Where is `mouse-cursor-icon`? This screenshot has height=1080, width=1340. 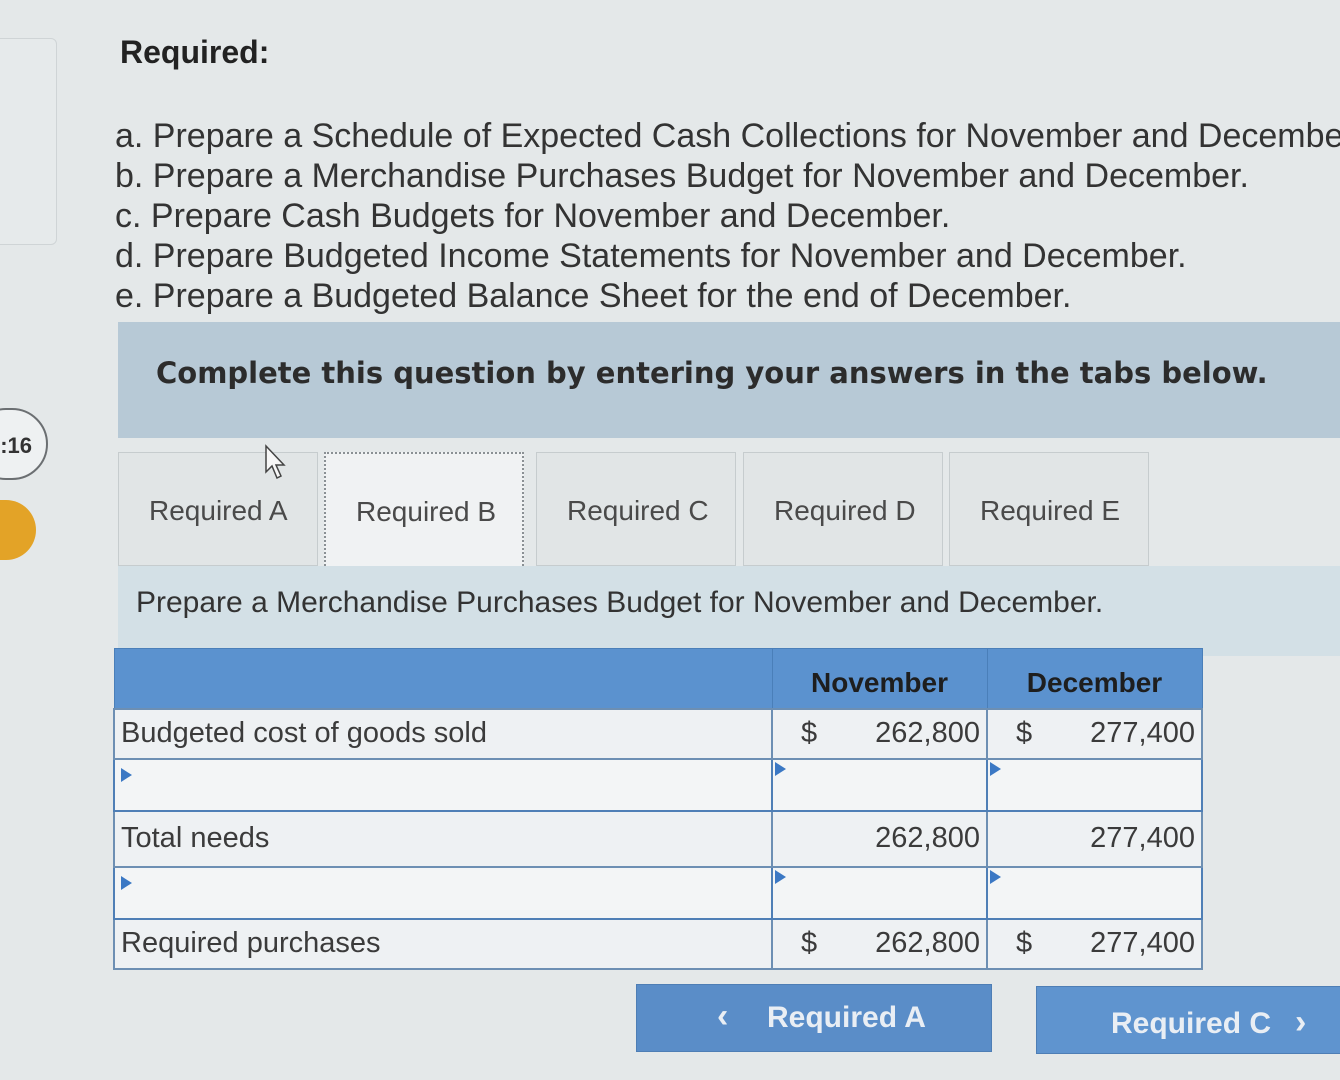
mouse-cursor-icon is located at coordinates (275, 462).